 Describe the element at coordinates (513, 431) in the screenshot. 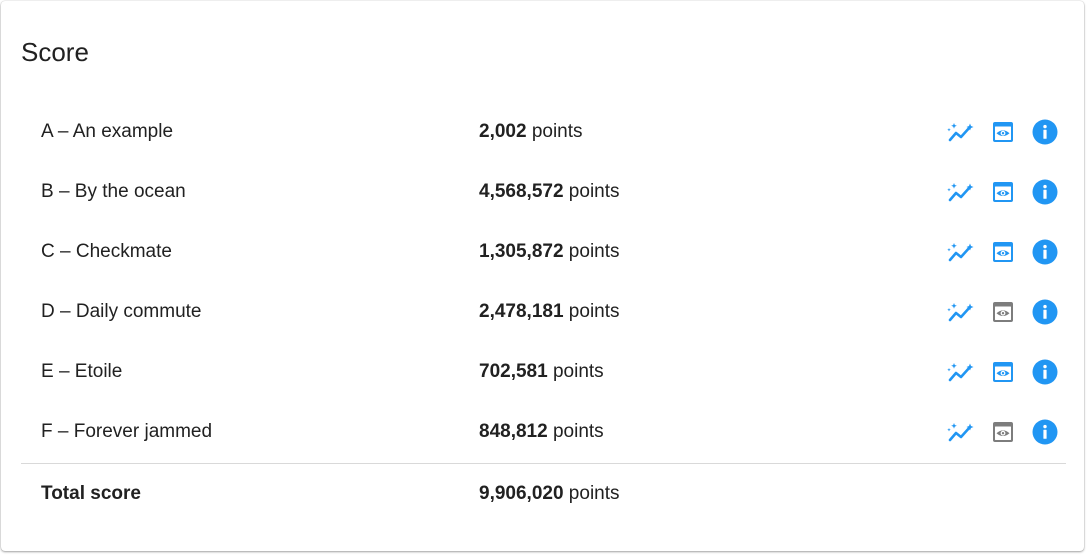

I see `points-value: 848,812` at that location.